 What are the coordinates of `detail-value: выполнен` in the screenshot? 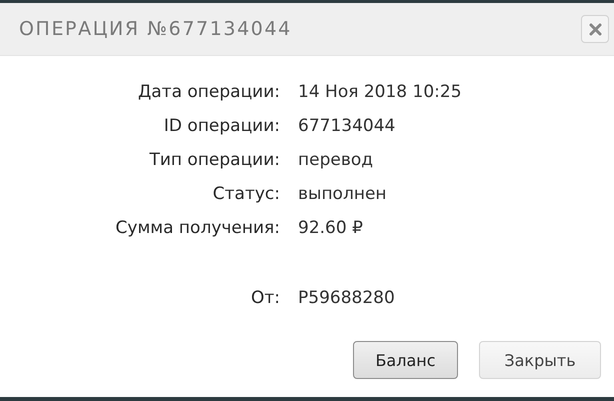 It's located at (343, 194).